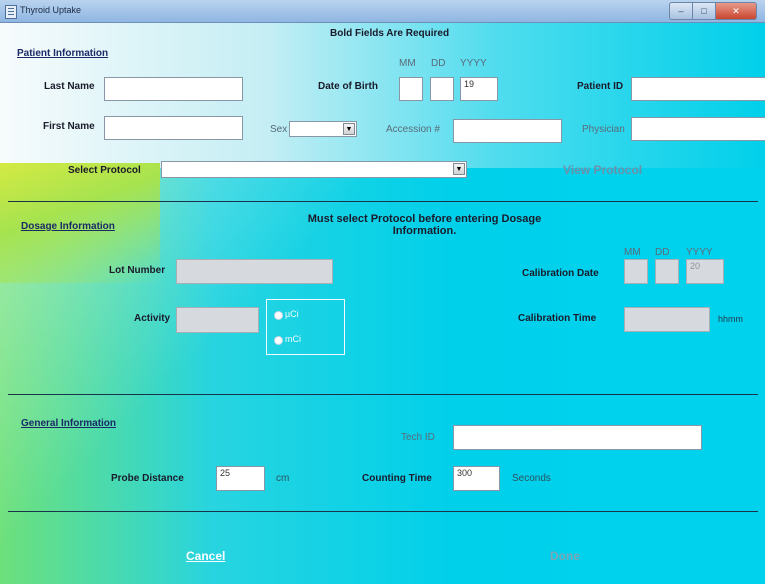 The width and height of the screenshot is (765, 584). Describe the element at coordinates (413, 129) in the screenshot. I see `accession-label: Accession #` at that location.